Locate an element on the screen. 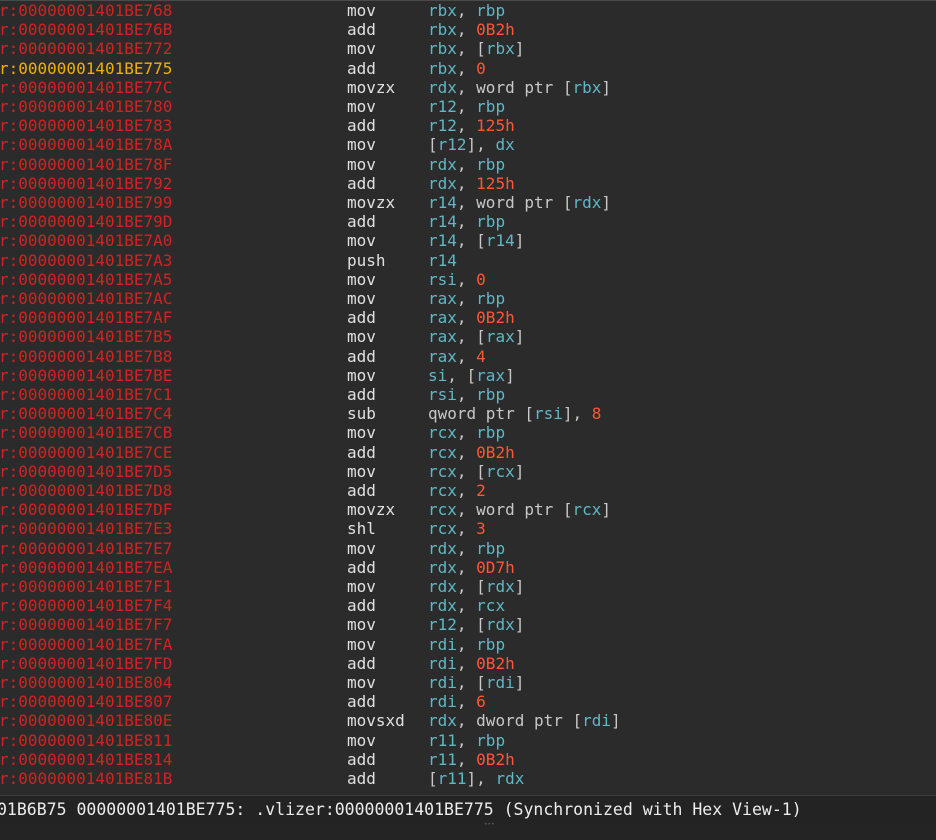 This screenshot has width=936, height=840. instruction-address: r:00000001401BE7A3 is located at coordinates (86, 260).